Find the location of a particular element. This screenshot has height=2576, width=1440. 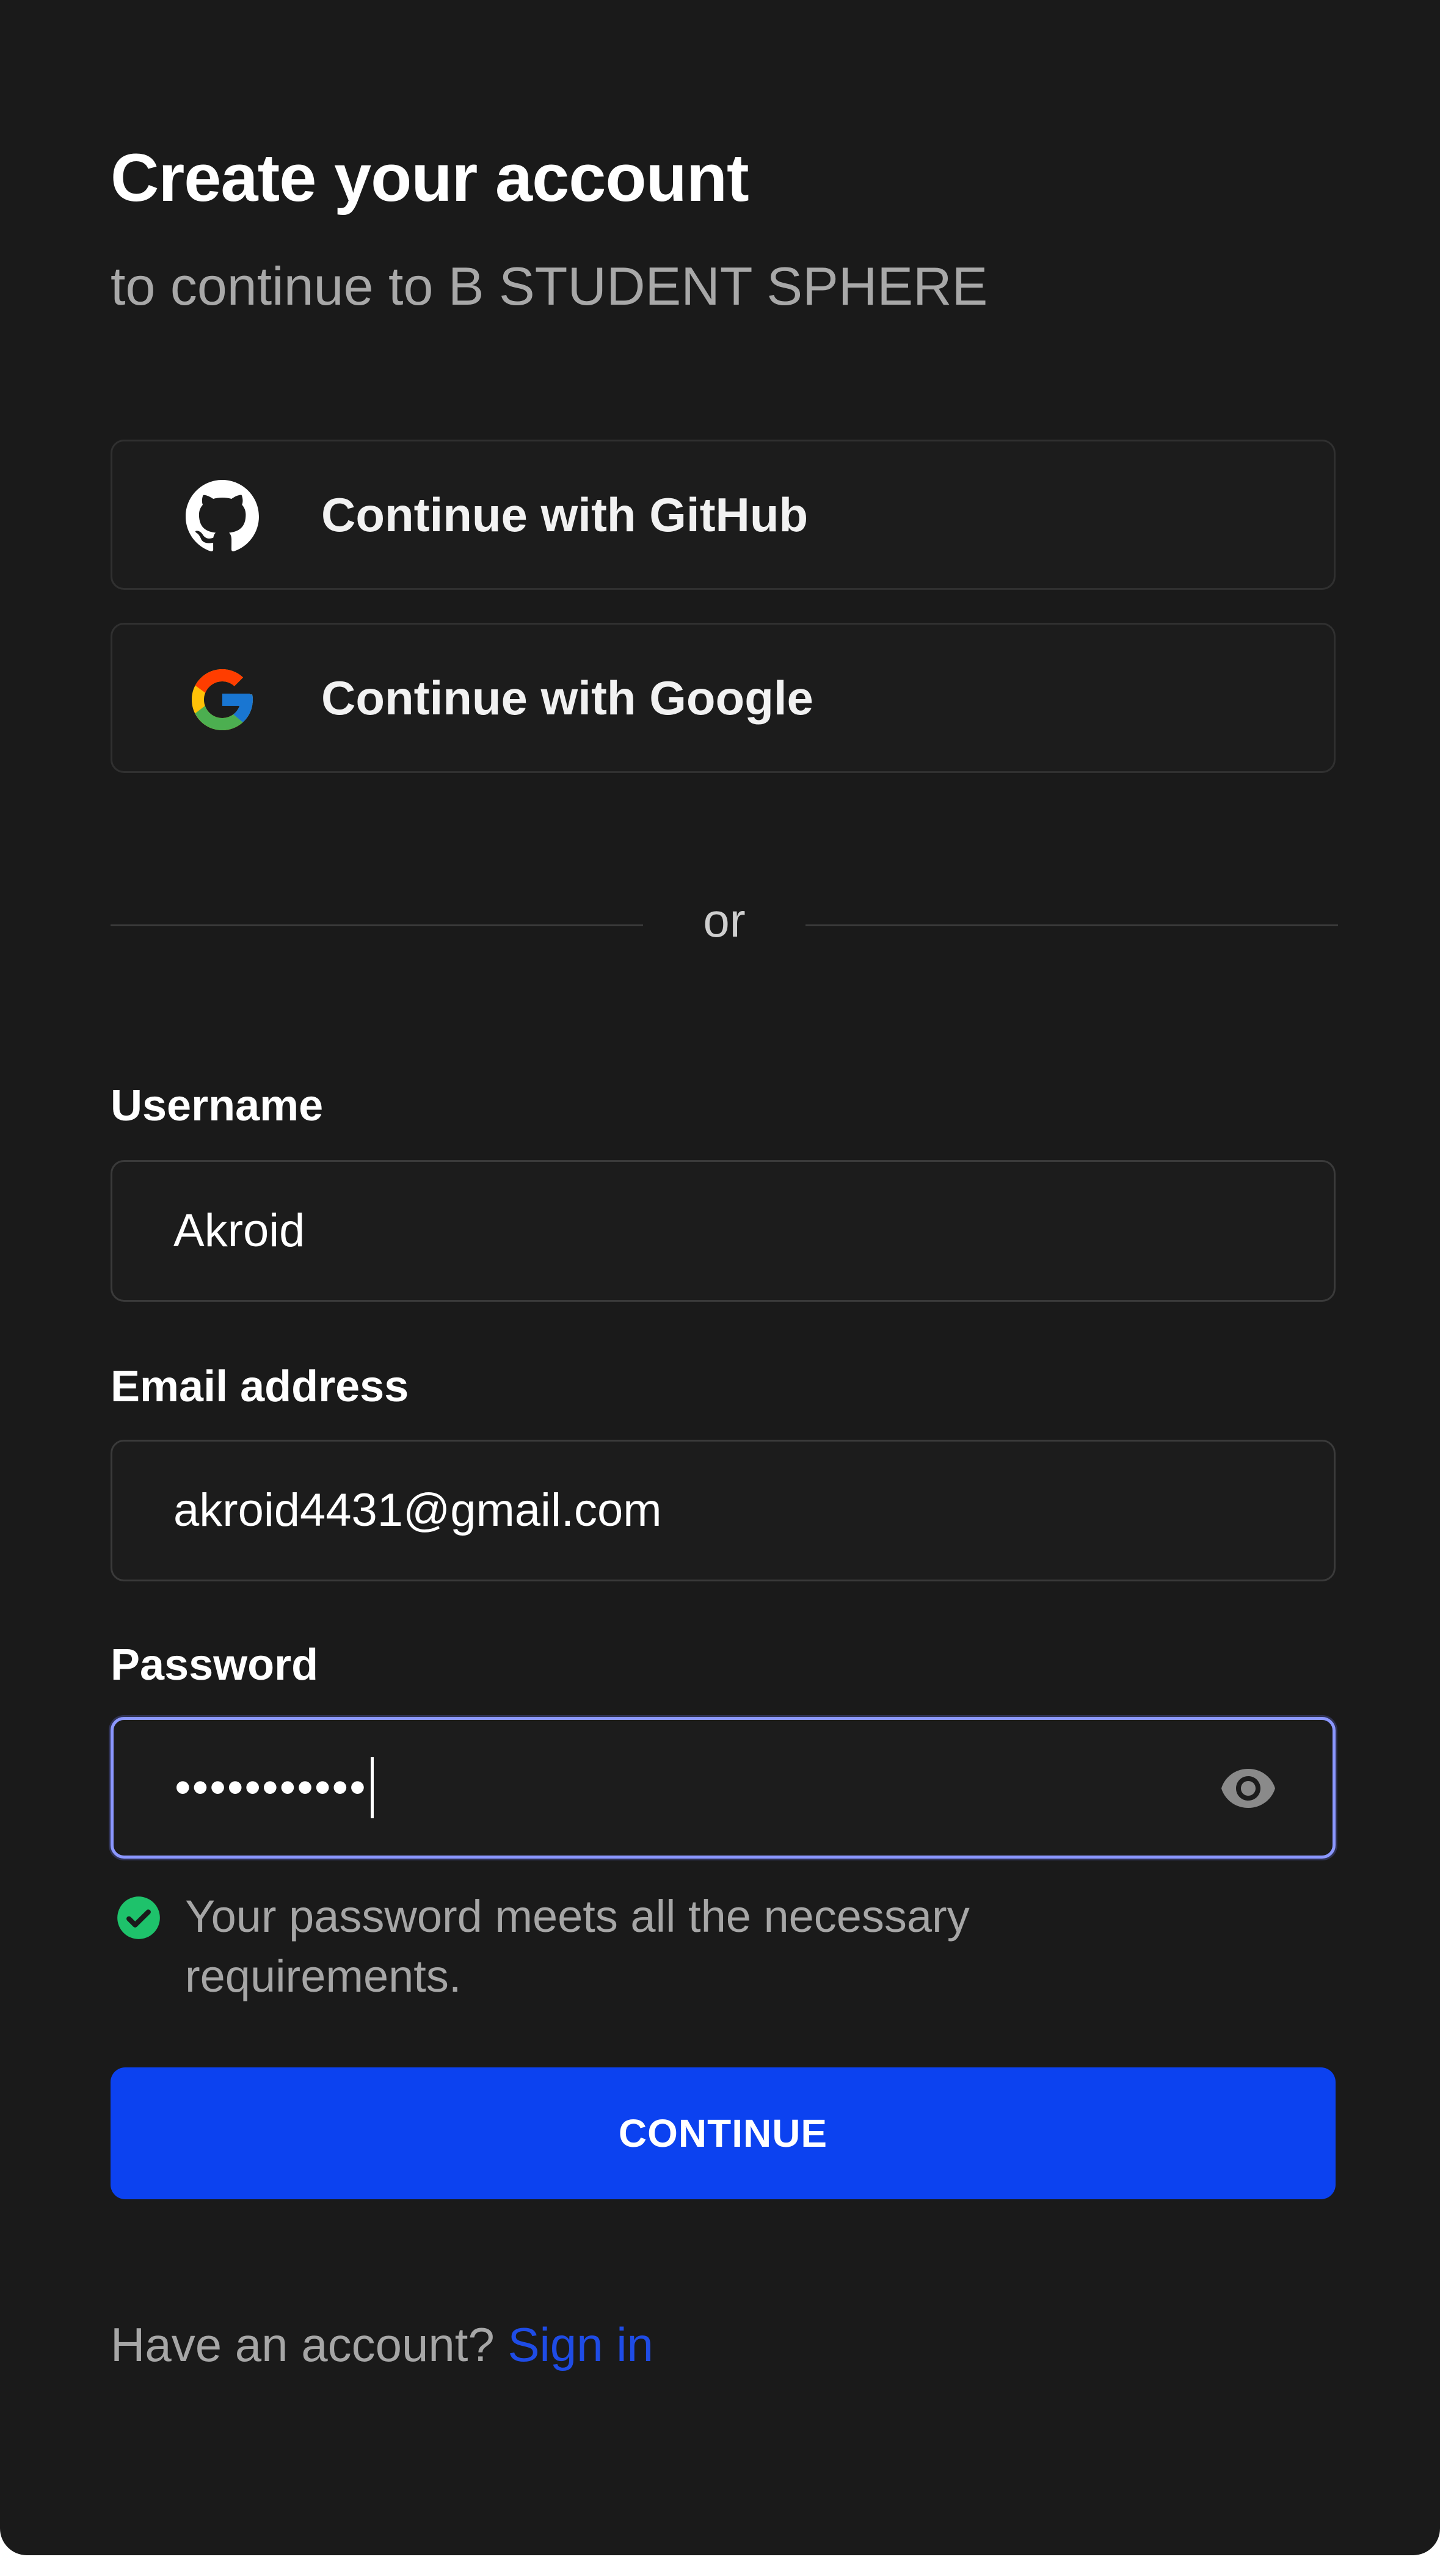

page-subtitle: to continue to B STUDENT SPHERE is located at coordinates (549, 286).